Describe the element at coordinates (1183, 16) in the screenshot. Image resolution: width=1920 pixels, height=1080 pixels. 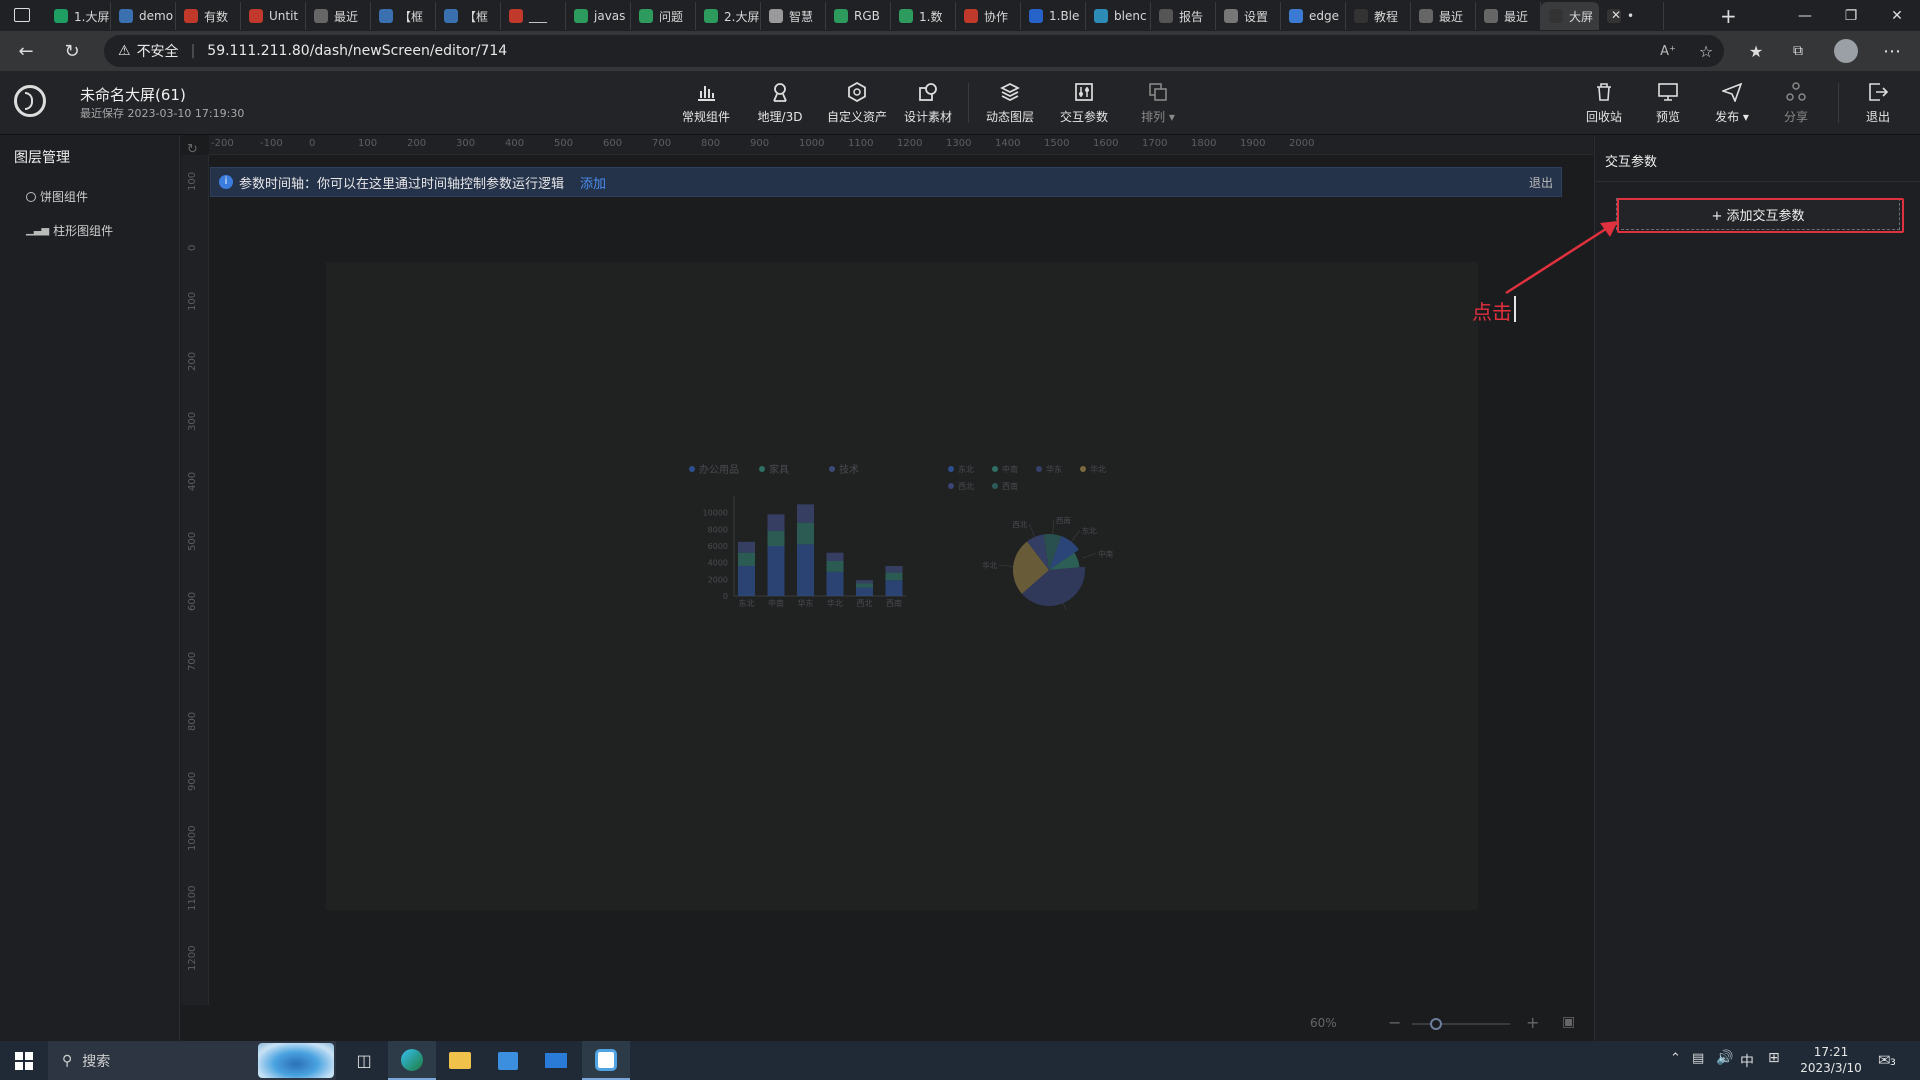
I see `browser-tab: 报告` at that location.